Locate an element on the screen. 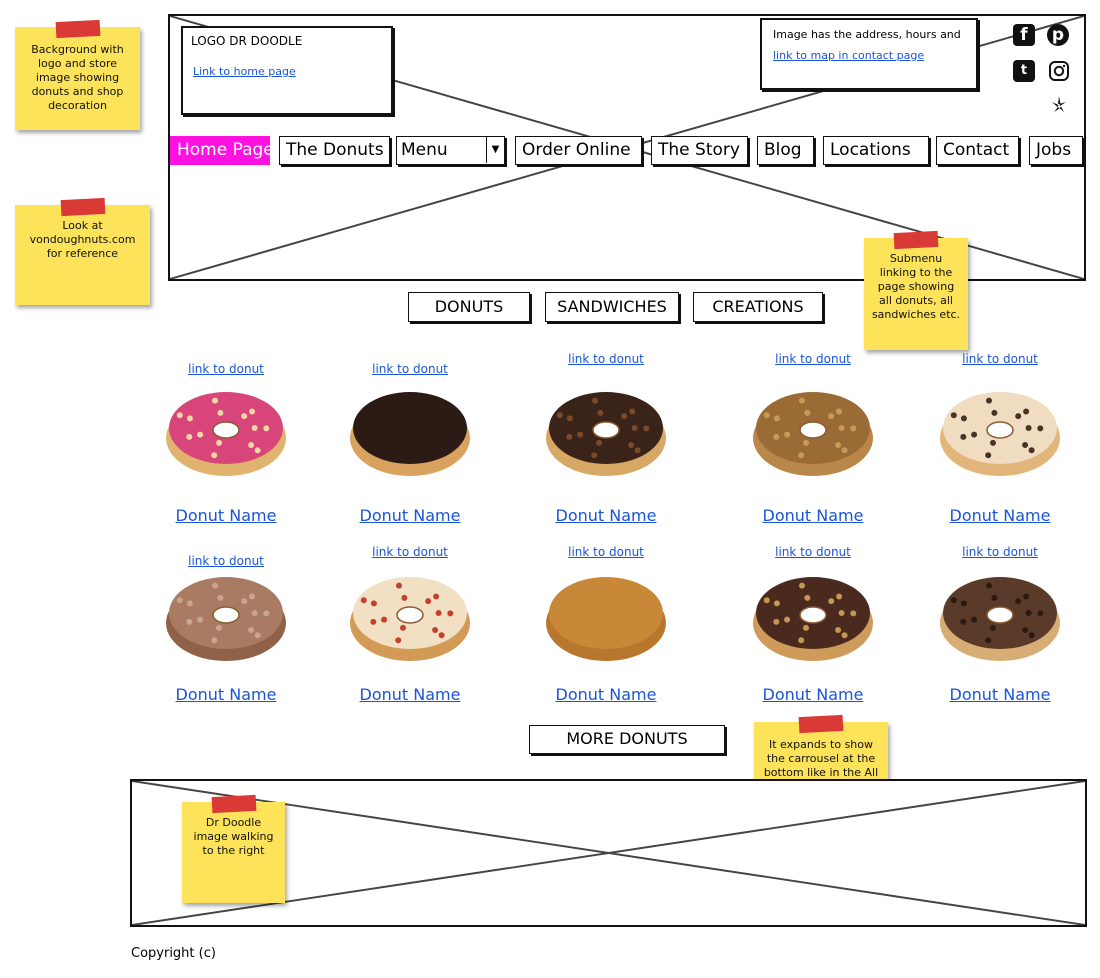 Image resolution: width=1100 pixels, height=978 pixels. yelp-glyph is located at coordinates (1059, 104).